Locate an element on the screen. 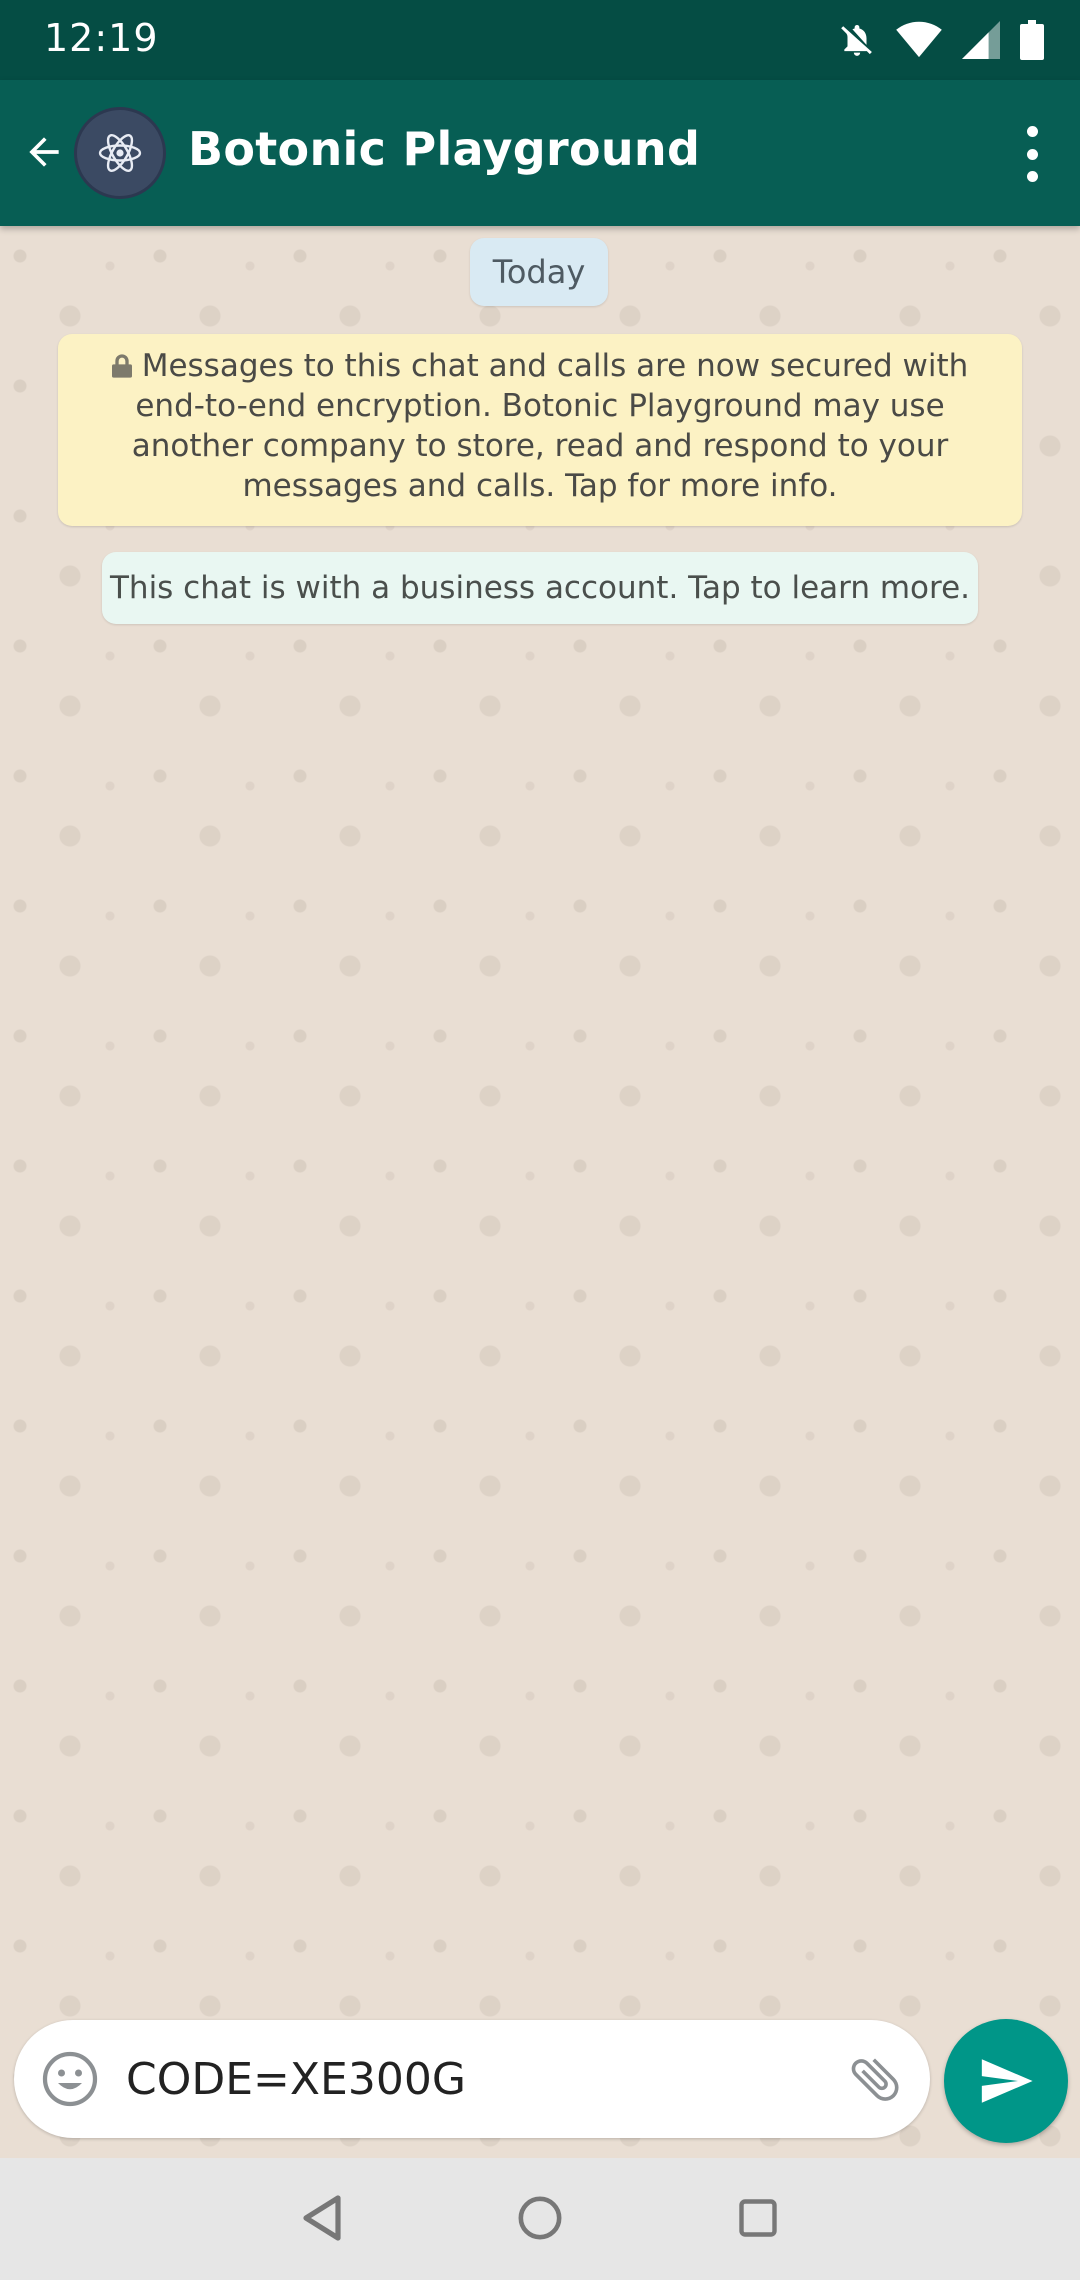  nav-back-button is located at coordinates (322, 2218).